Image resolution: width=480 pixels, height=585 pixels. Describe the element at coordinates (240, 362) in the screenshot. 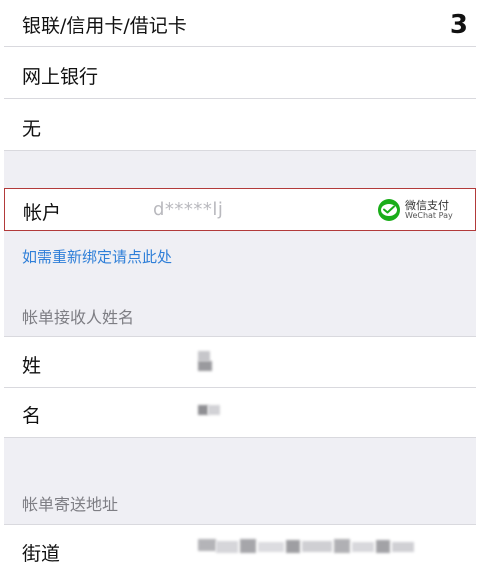

I see `last-name-field: 姓` at that location.